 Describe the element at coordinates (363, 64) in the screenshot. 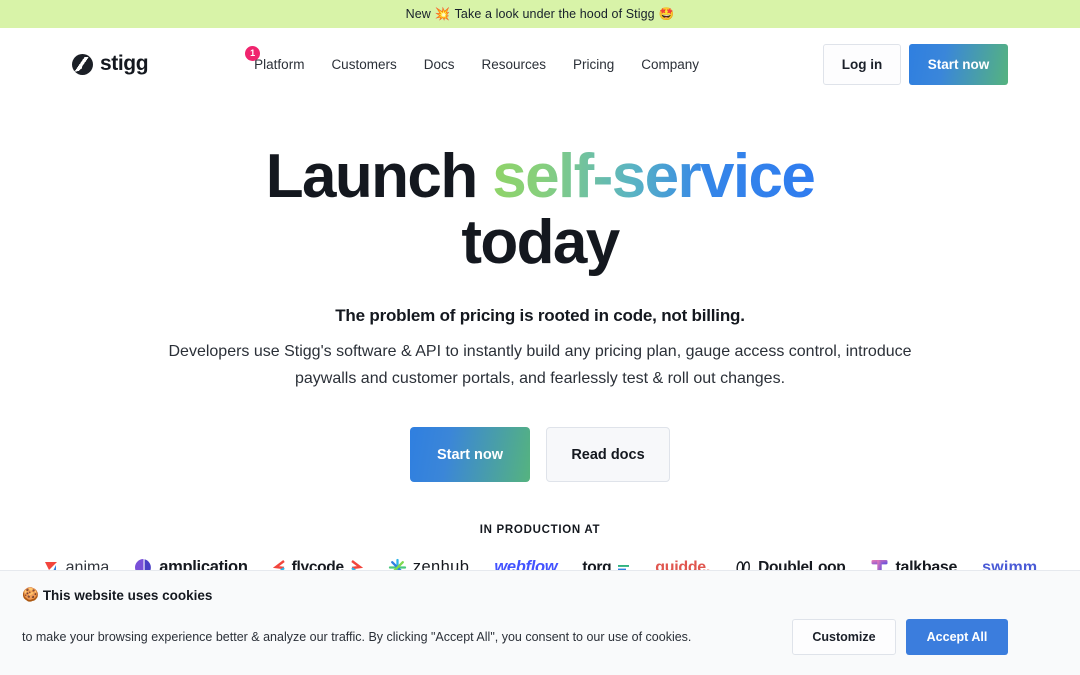

I see `nav-item-customers: Customers` at that location.